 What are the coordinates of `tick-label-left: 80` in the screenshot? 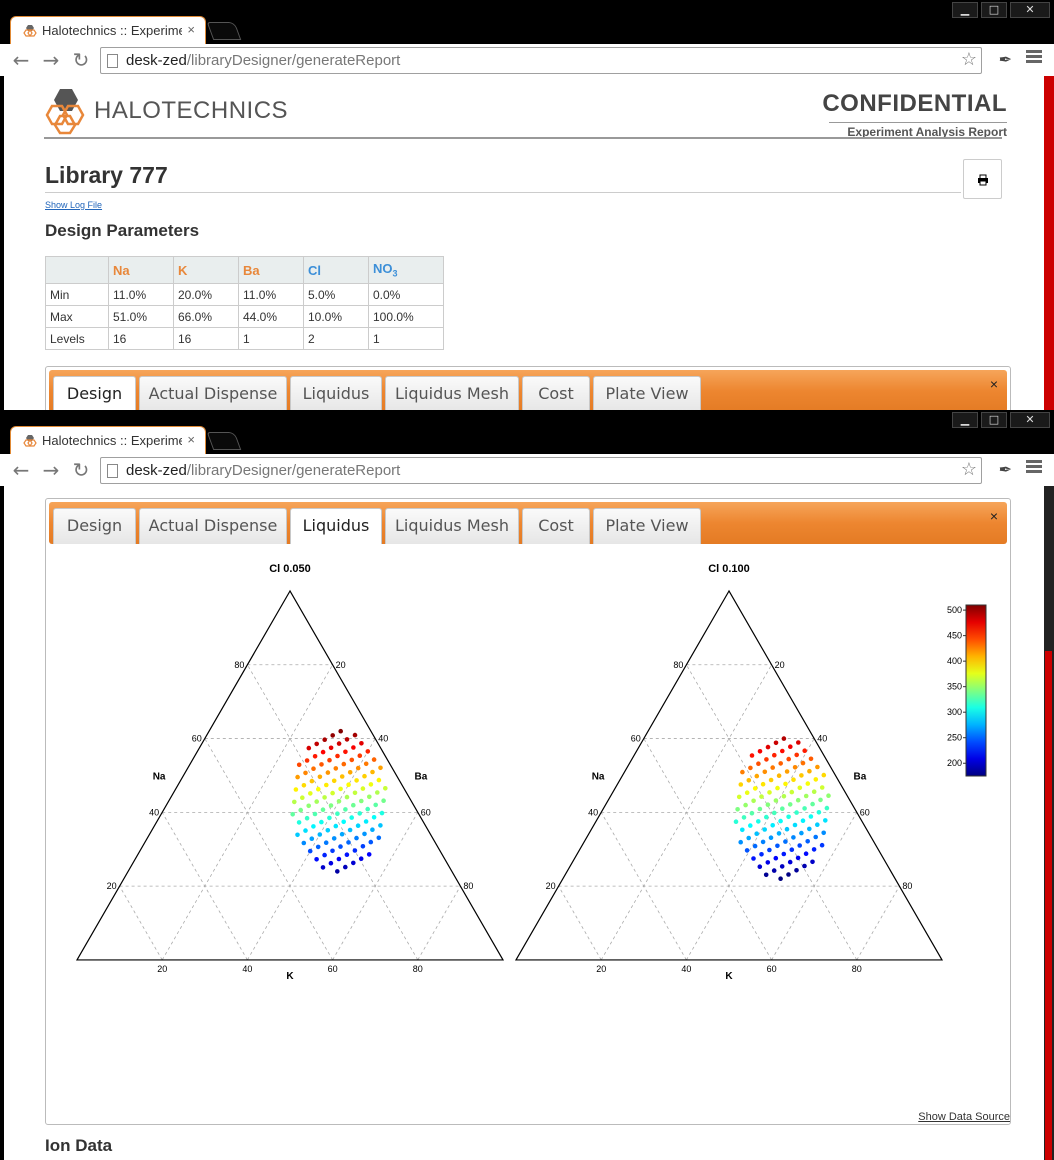 It's located at (239, 665).